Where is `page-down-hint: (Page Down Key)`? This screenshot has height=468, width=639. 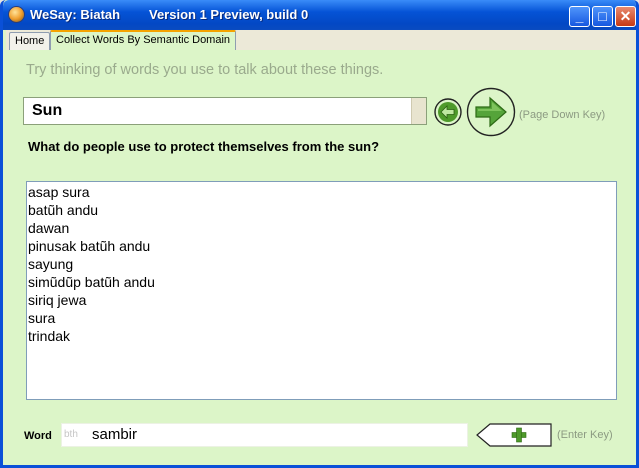
page-down-hint: (Page Down Key) is located at coordinates (562, 115).